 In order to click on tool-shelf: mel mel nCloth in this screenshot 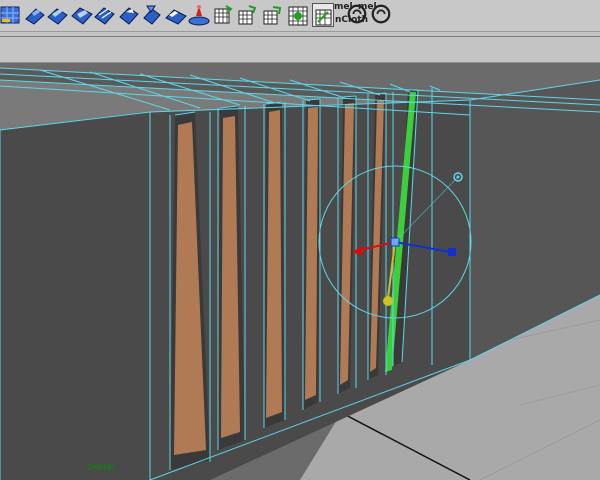, I will do `click(300, 16)`.